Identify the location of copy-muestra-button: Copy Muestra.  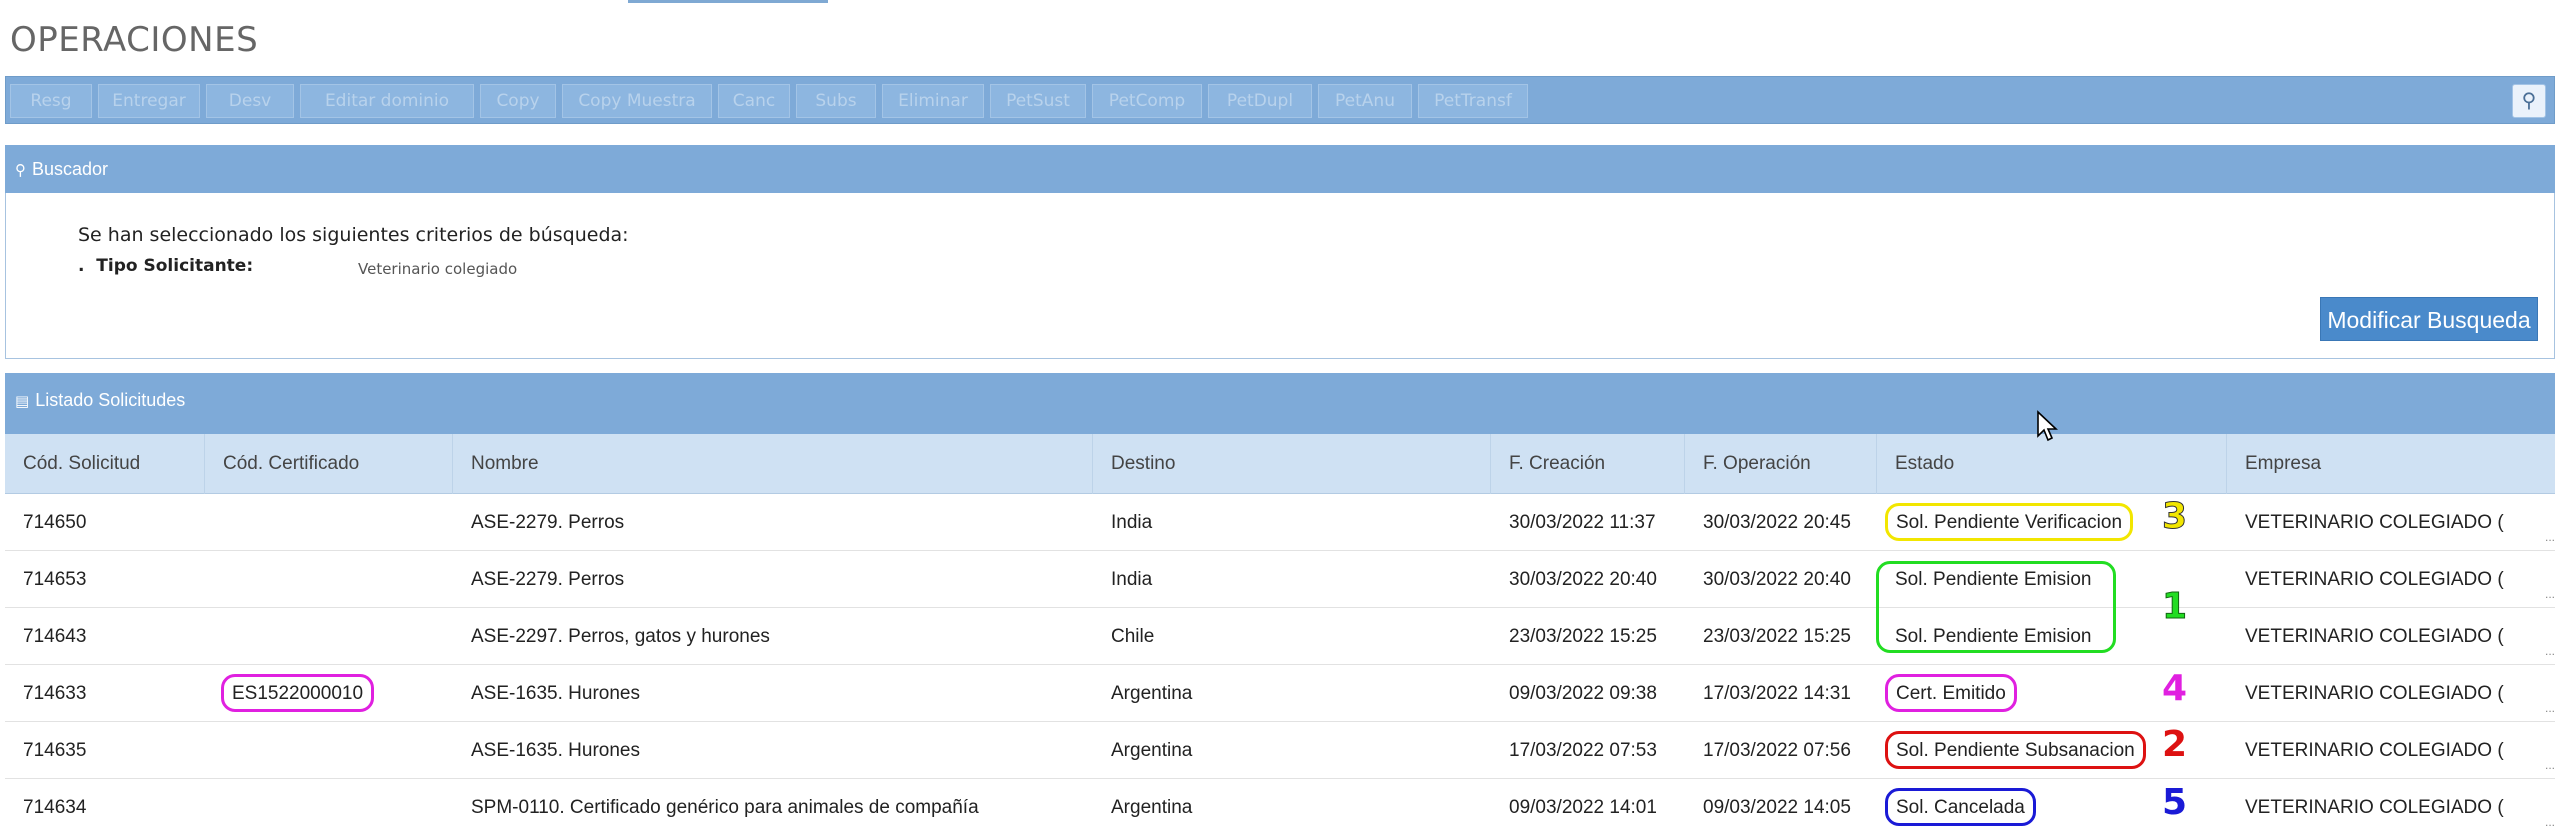
(637, 101).